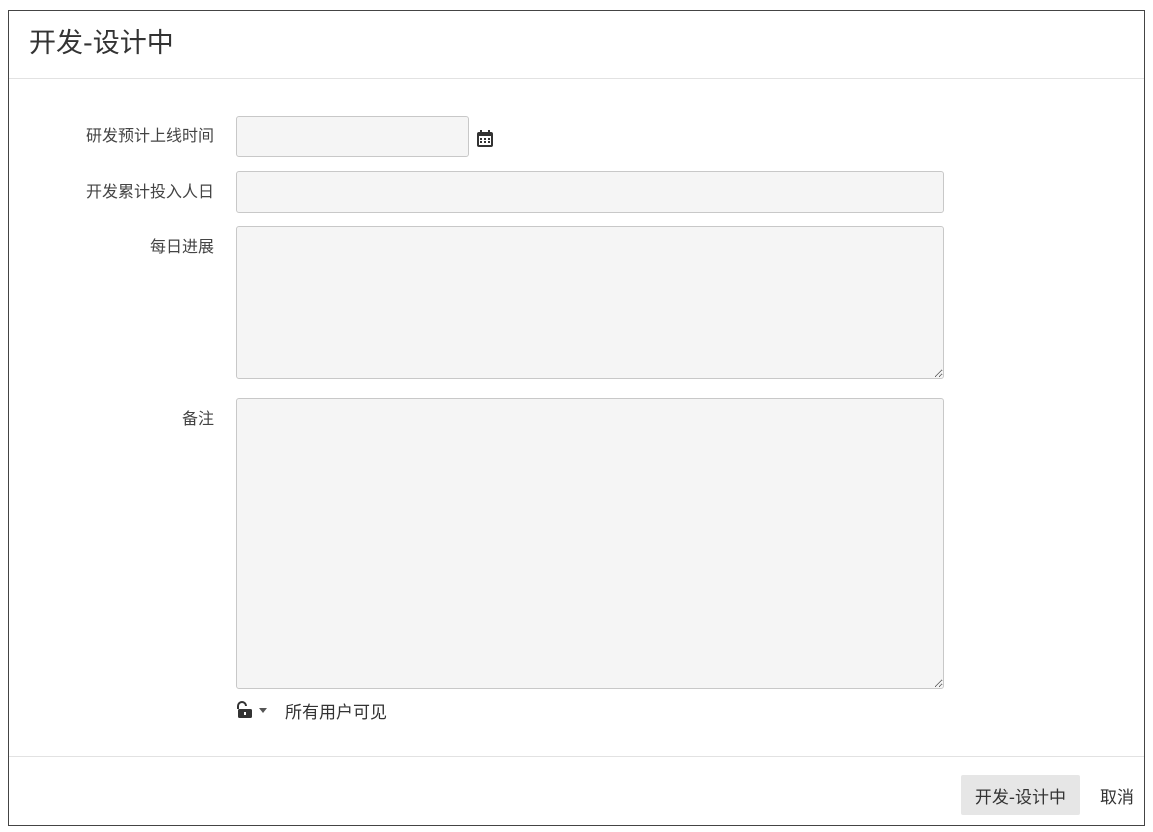  What do you see at coordinates (181, 246) in the screenshot?
I see `daily-progress-label: 每日进展` at bounding box center [181, 246].